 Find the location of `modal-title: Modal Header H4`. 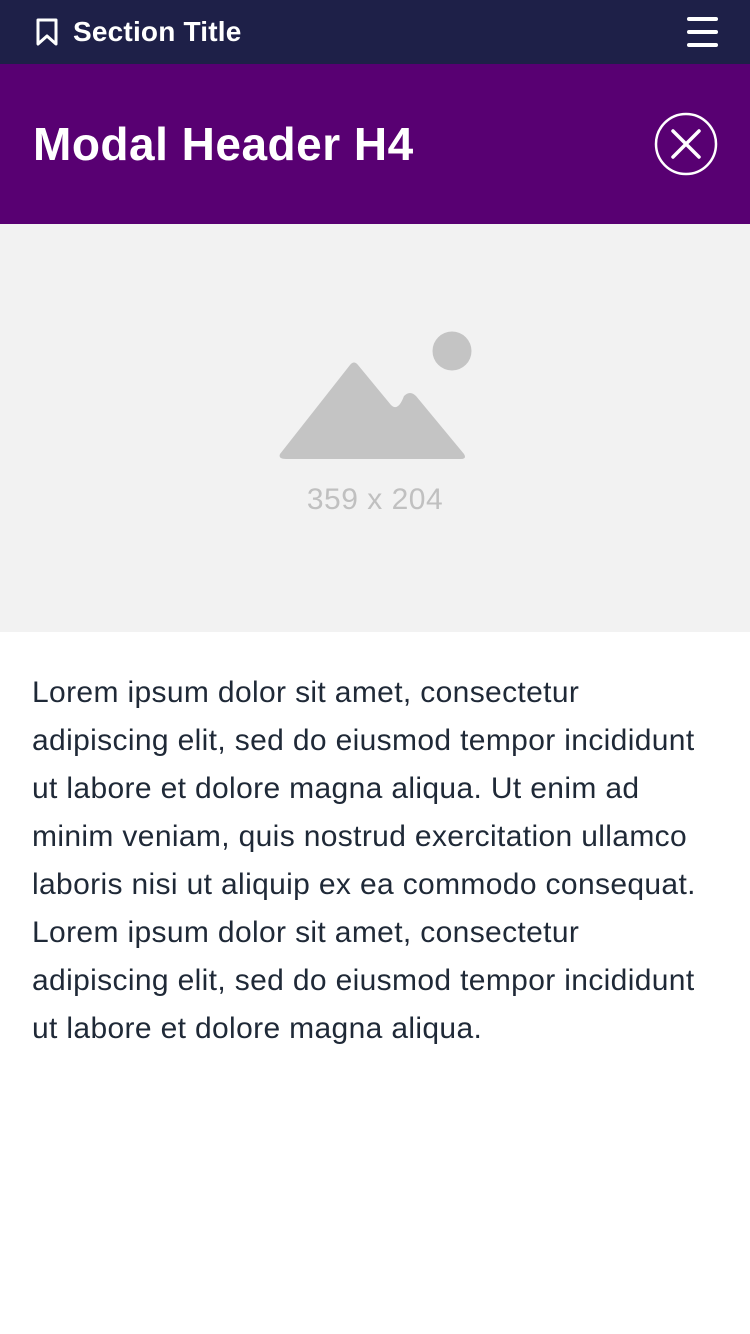

modal-title: Modal Header H4 is located at coordinates (223, 144).